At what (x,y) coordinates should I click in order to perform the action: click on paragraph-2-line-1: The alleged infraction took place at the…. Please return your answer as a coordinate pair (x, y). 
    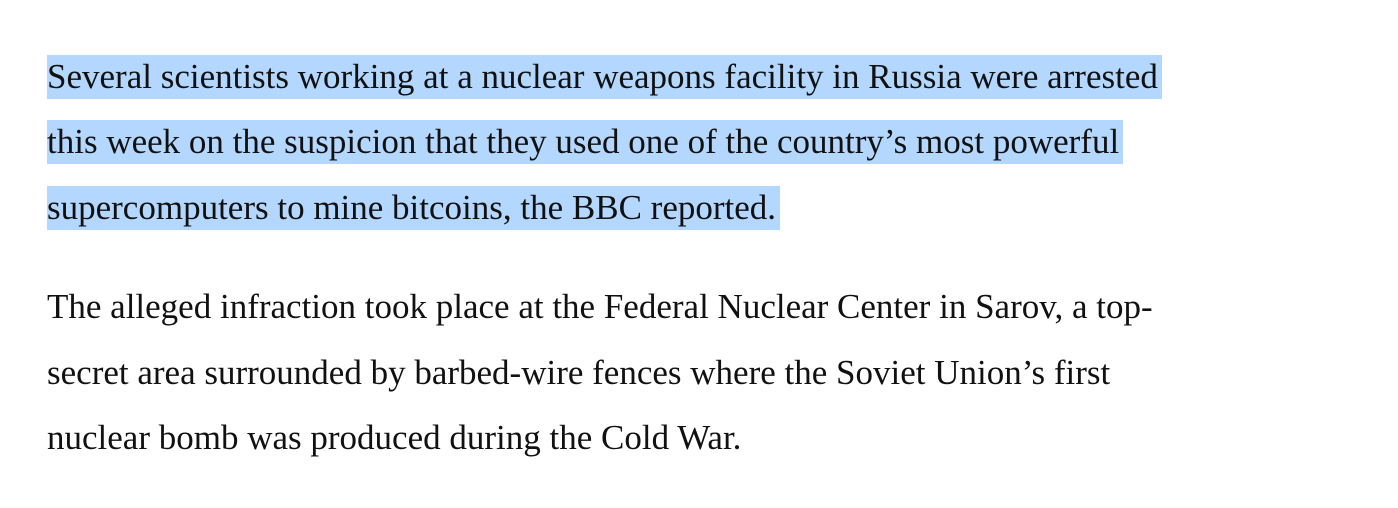
    Looking at the image, I should click on (600, 306).